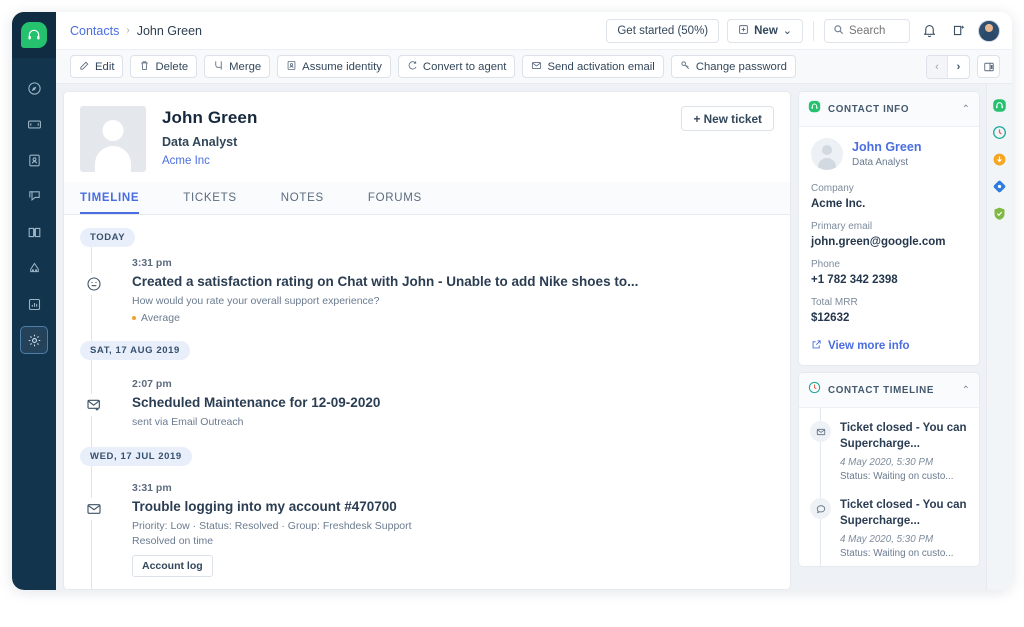 The width and height of the screenshot is (1024, 627). What do you see at coordinates (999, 159) in the screenshot?
I see `freshsales-app-icon` at bounding box center [999, 159].